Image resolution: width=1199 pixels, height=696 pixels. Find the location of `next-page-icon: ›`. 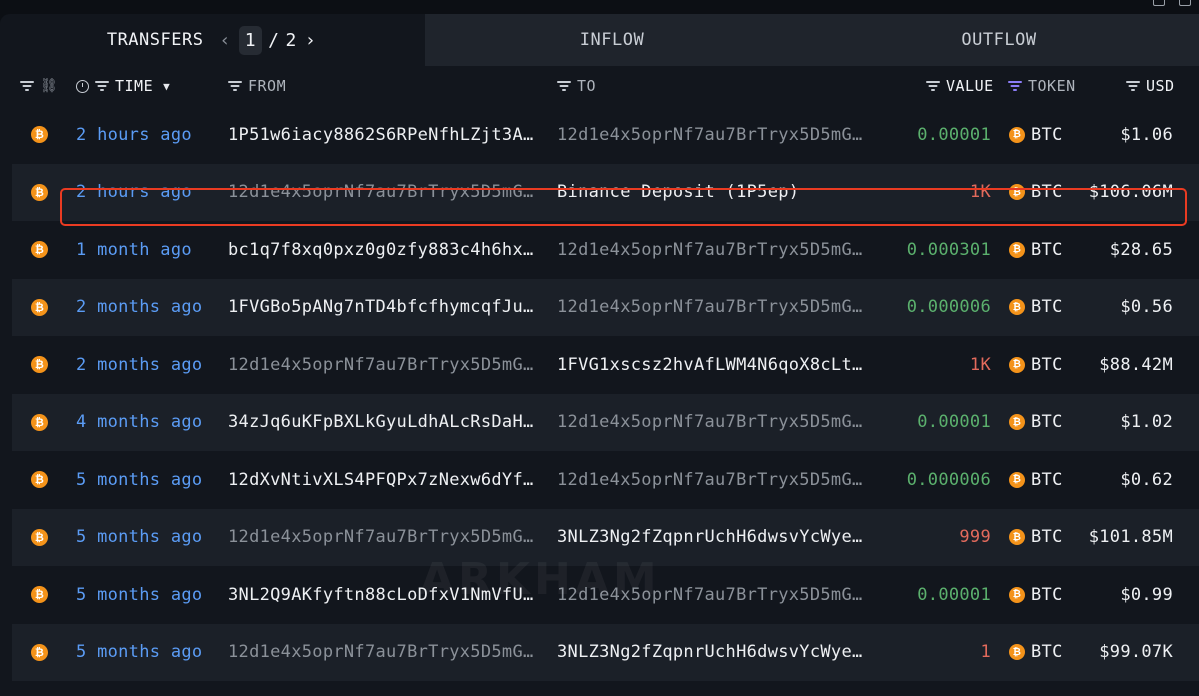

next-page-icon: › is located at coordinates (310, 40).